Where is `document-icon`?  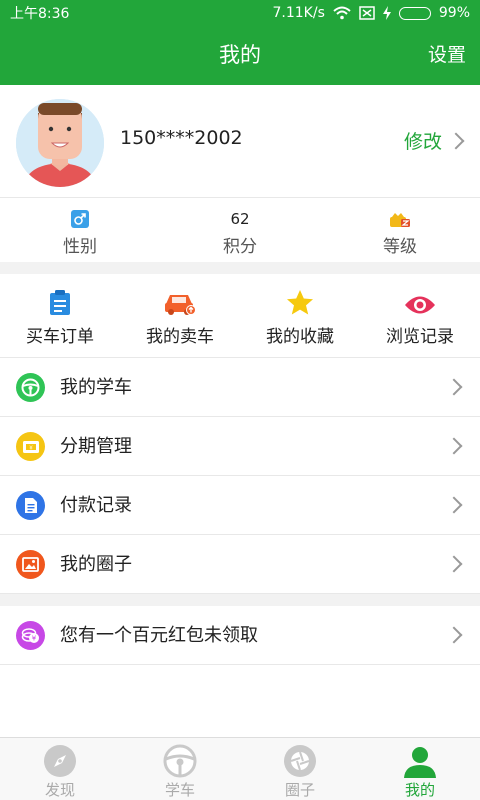 document-icon is located at coordinates (30, 505).